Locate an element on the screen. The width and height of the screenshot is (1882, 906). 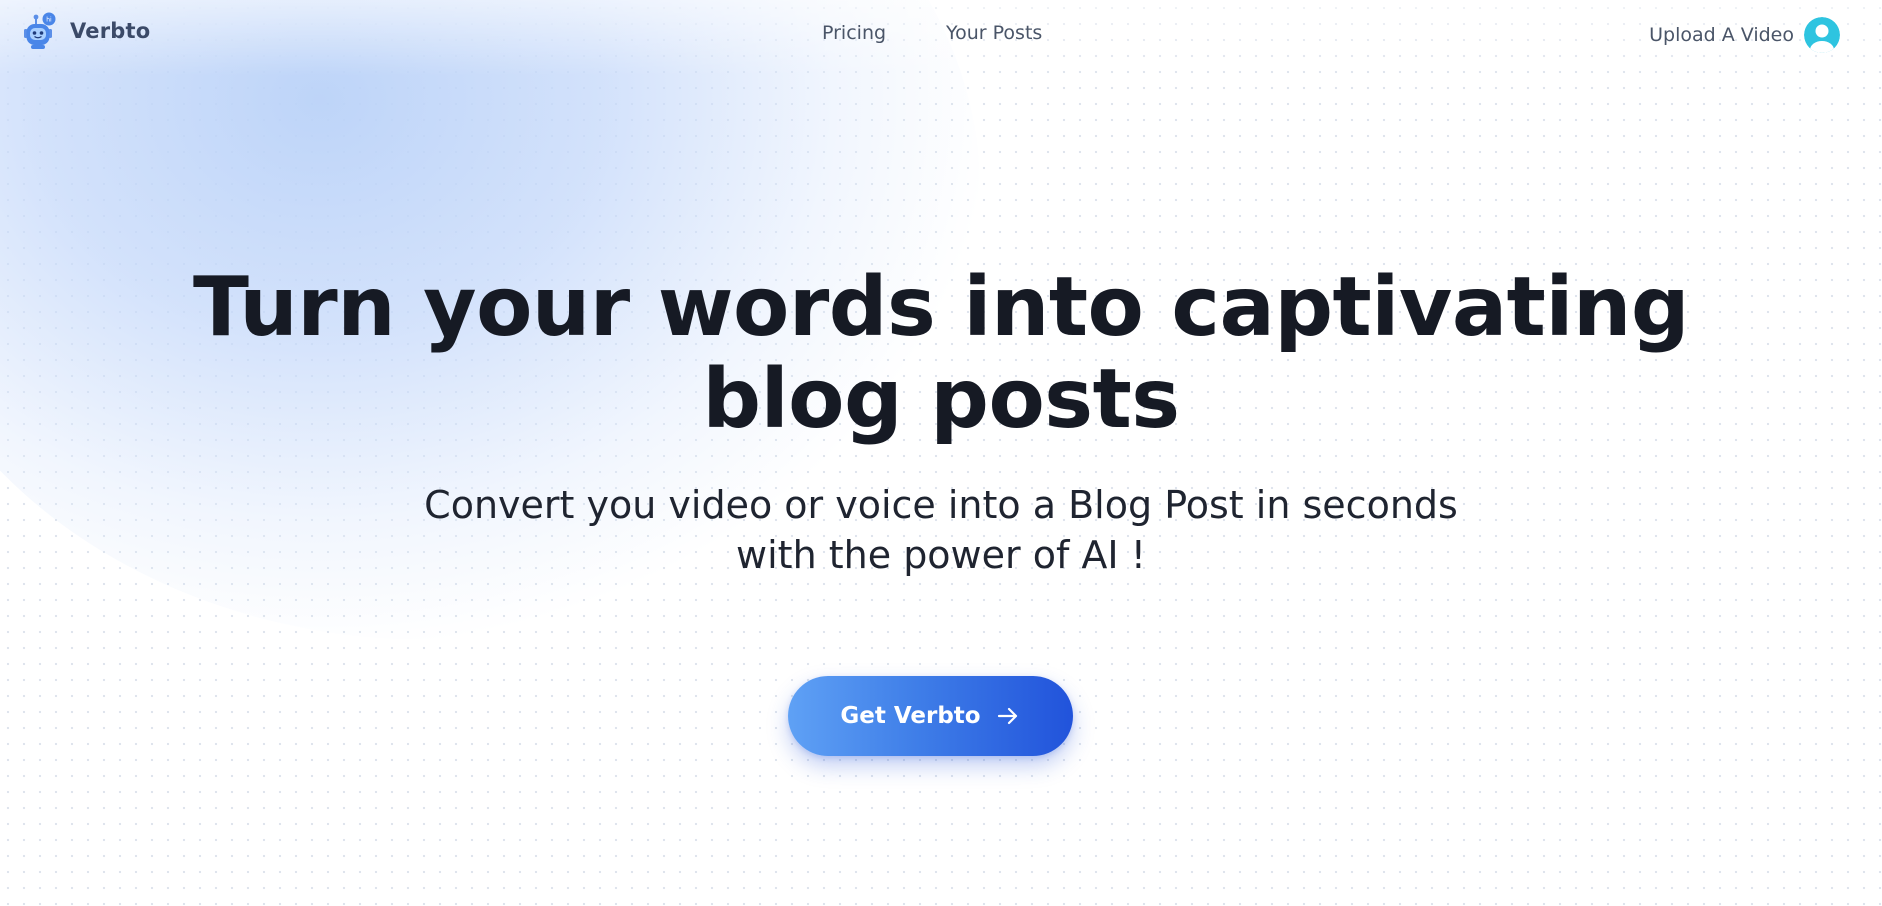
user-avatar-icon is located at coordinates (1822, 35).